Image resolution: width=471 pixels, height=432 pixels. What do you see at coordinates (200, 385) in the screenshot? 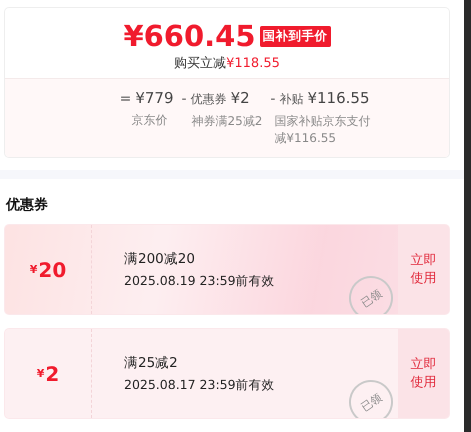
I see `coupon-validity: 2025.08.17 23:59前有效` at bounding box center [200, 385].